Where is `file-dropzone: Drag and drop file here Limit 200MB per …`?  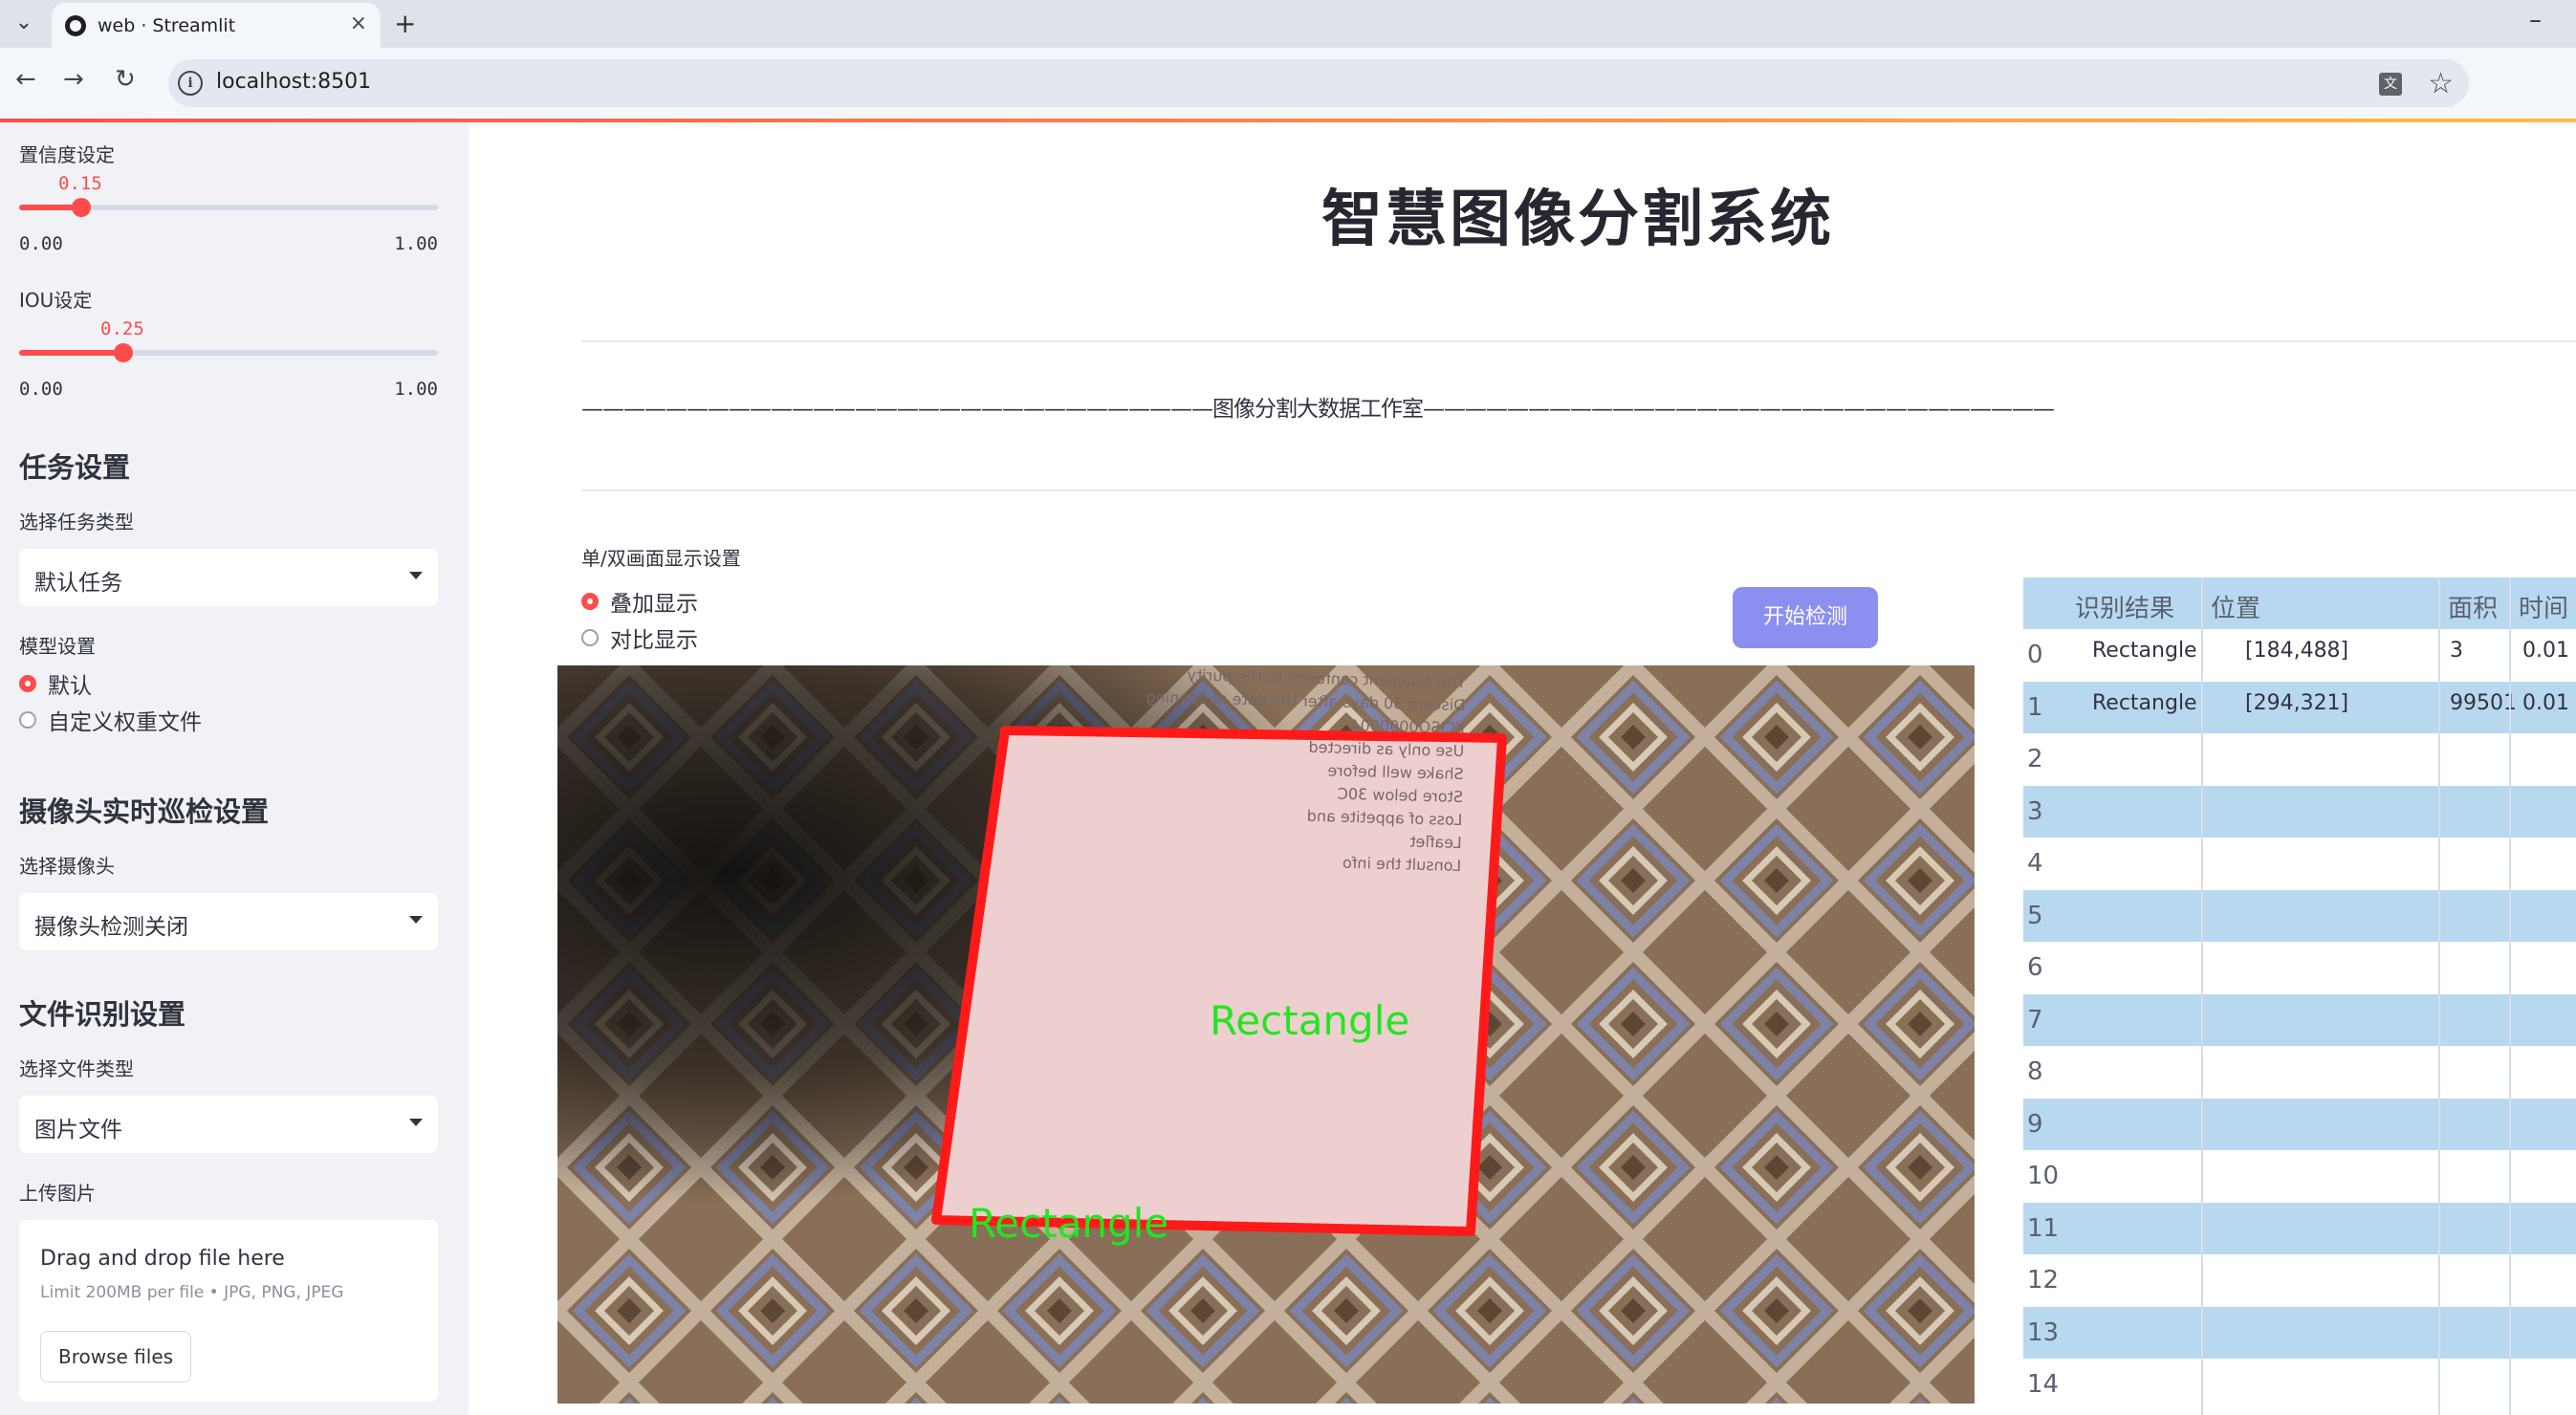 file-dropzone: Drag and drop file here Limit 200MB per … is located at coordinates (228, 1311).